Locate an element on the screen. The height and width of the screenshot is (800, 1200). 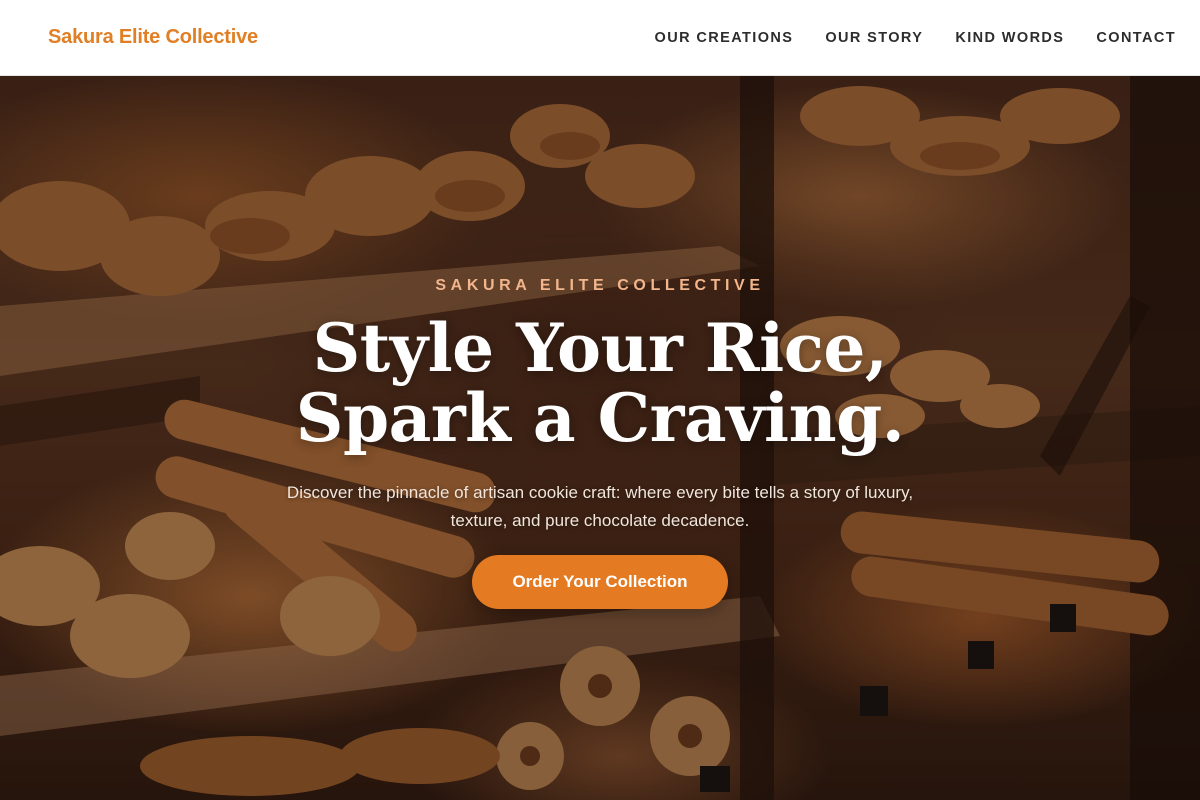
nav-link-kind-words: KIND WORDS is located at coordinates (1009, 38).